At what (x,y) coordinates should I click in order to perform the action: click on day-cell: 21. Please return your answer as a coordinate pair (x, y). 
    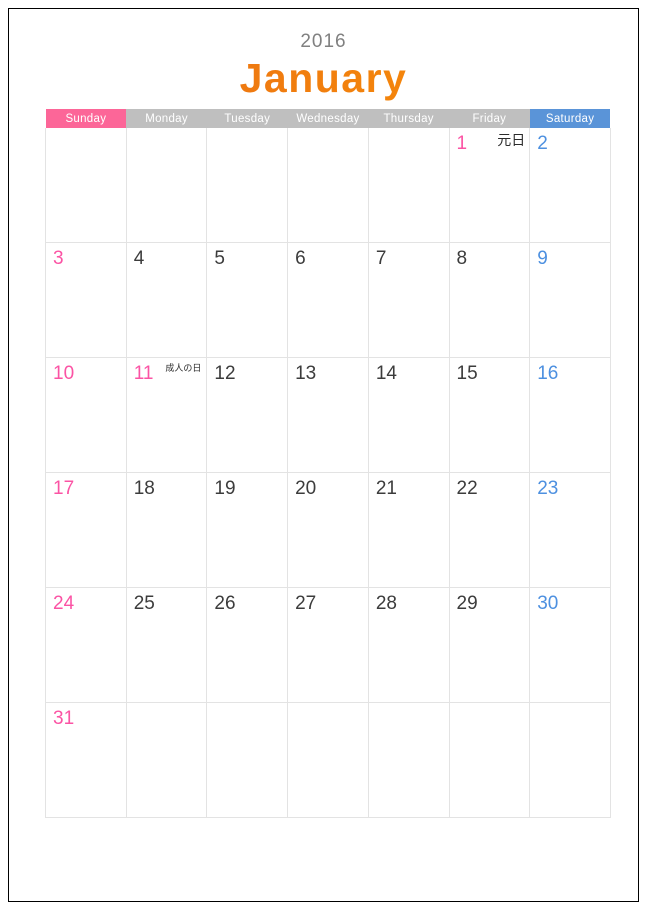
    Looking at the image, I should click on (408, 530).